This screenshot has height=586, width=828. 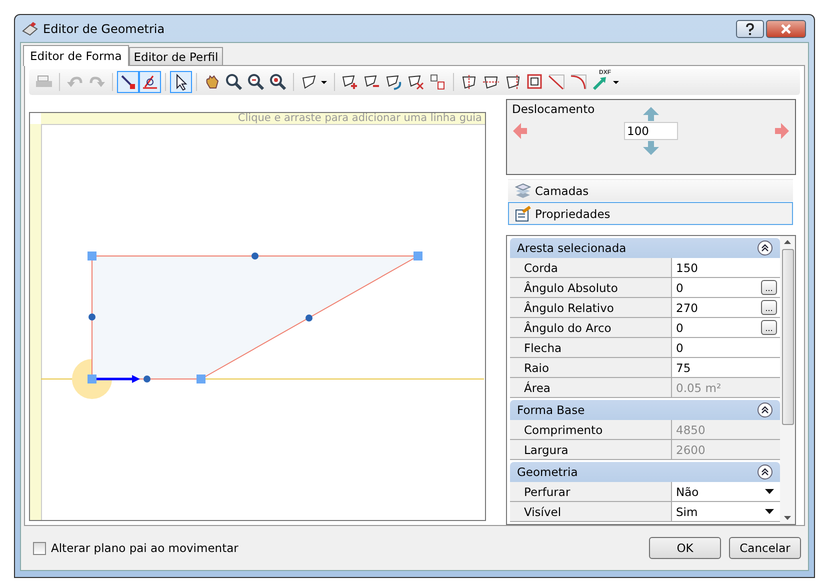 What do you see at coordinates (787, 518) in the screenshot?
I see `scroll-down-icon` at bounding box center [787, 518].